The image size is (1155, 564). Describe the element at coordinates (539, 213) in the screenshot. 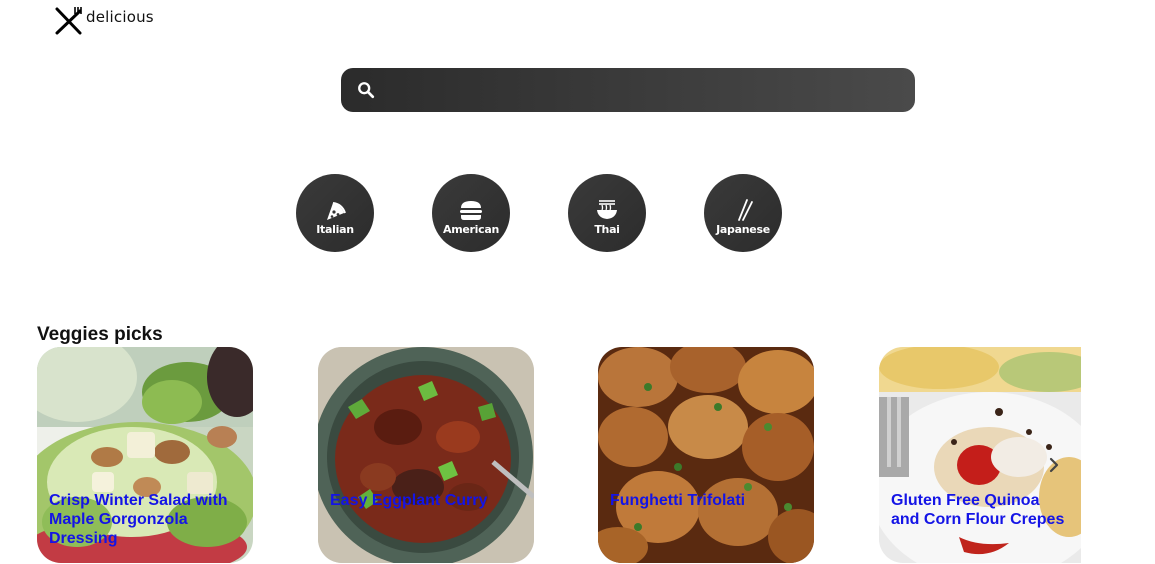

I see `cuisine-list: Italian American Thai Japanese` at that location.